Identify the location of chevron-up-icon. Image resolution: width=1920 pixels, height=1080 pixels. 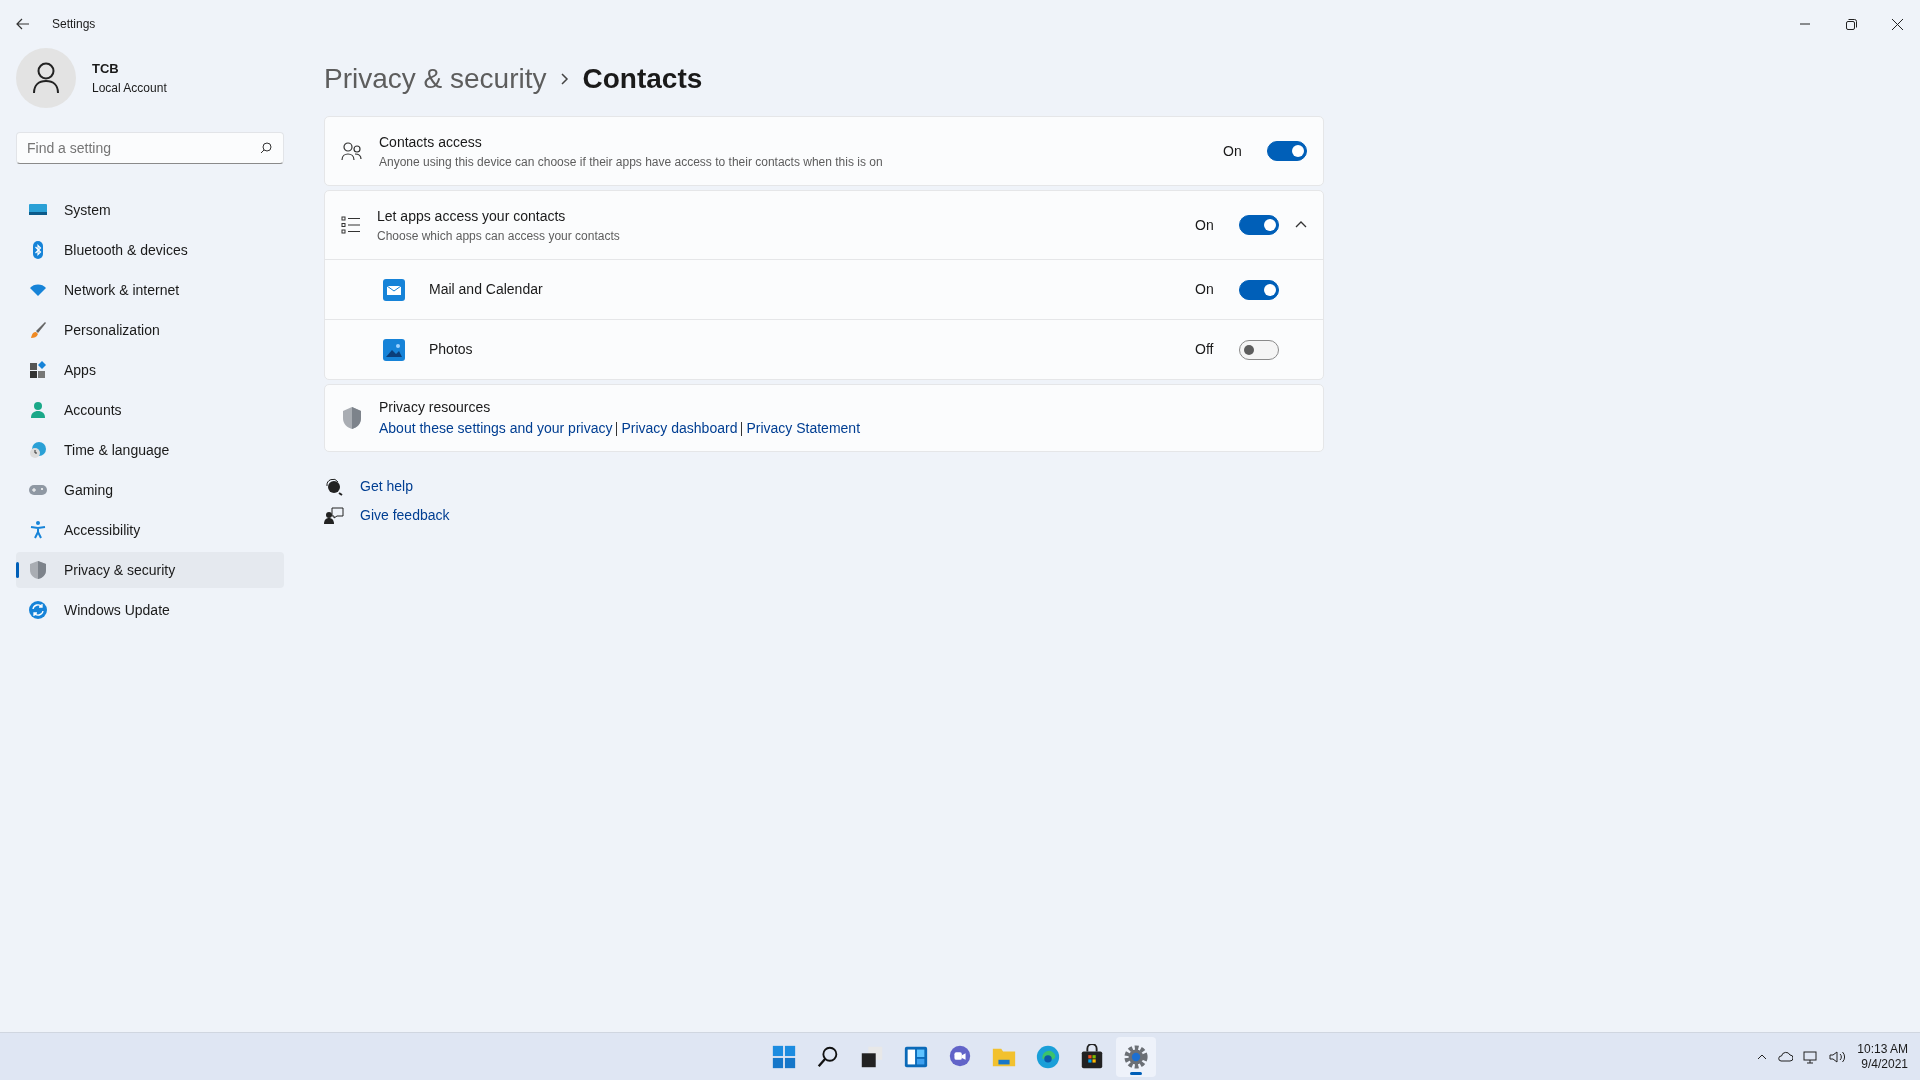
(1762, 1056).